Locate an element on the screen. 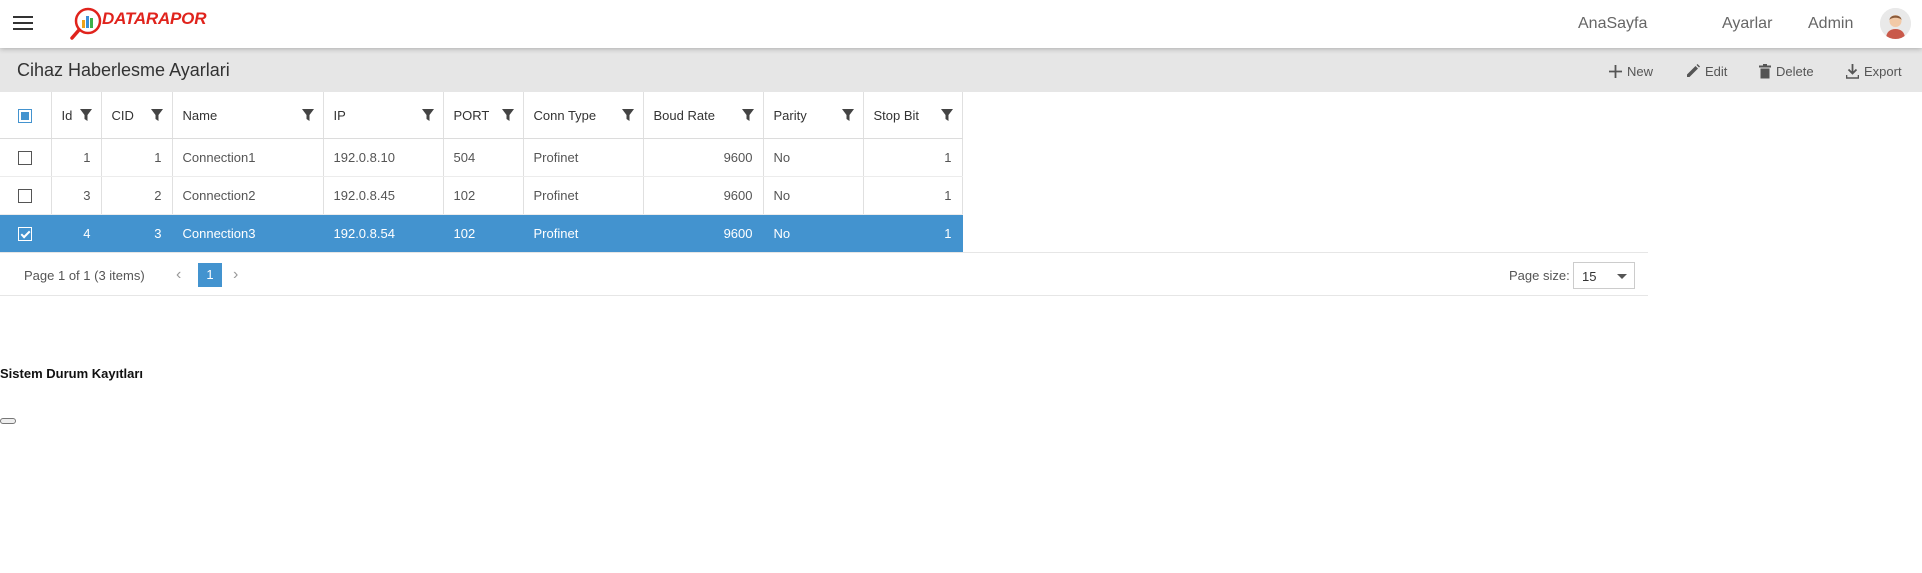 This screenshot has height=573, width=1922. nav-link-home: AnaSayfa is located at coordinates (1612, 24).